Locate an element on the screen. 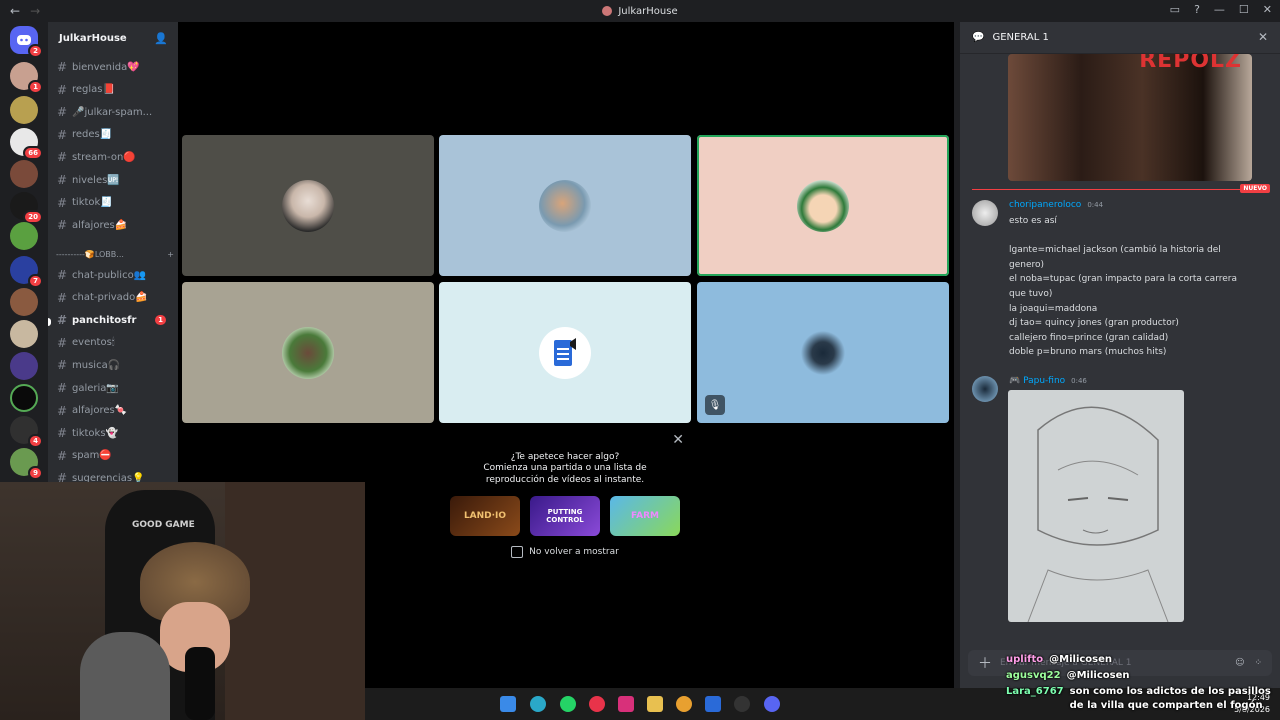 This screenshot has height=720, width=1280. category-lobby: ----------🍞LOBB... + is located at coordinates (115, 254).